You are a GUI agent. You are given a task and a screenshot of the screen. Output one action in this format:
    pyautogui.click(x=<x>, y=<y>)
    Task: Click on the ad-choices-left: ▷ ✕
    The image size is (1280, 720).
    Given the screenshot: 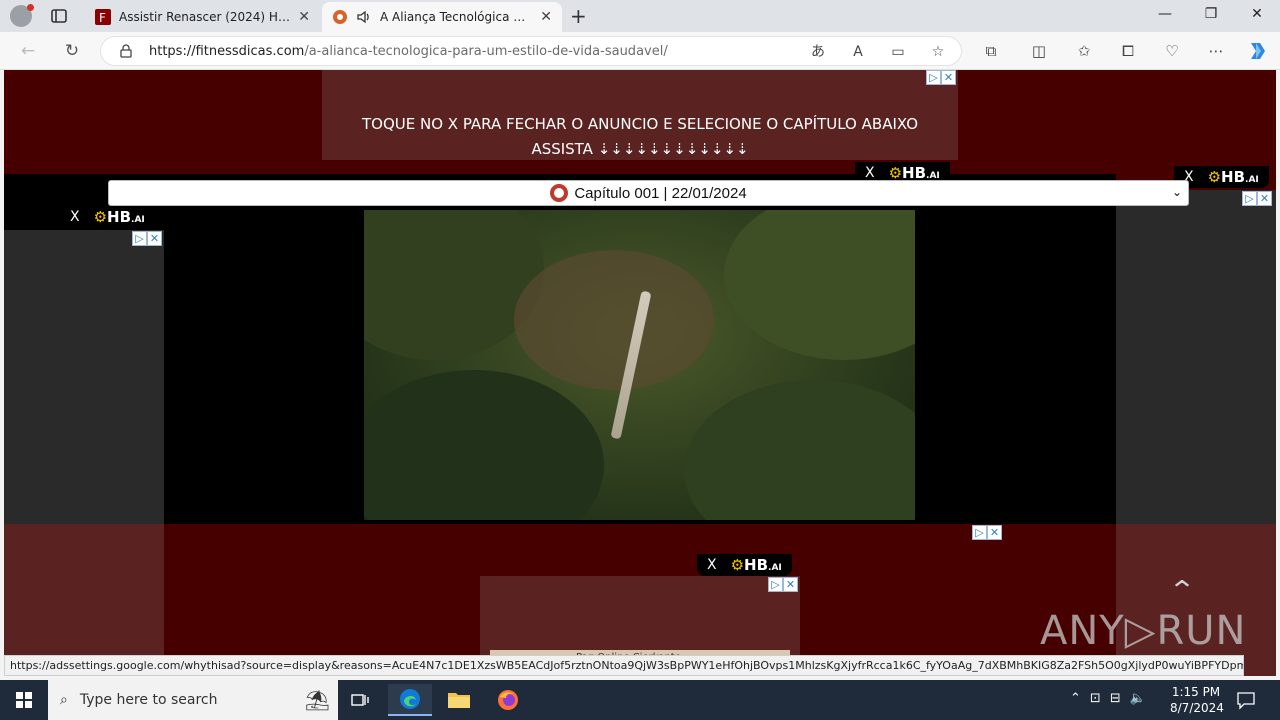 What is the action you would take?
    pyautogui.click(x=147, y=238)
    